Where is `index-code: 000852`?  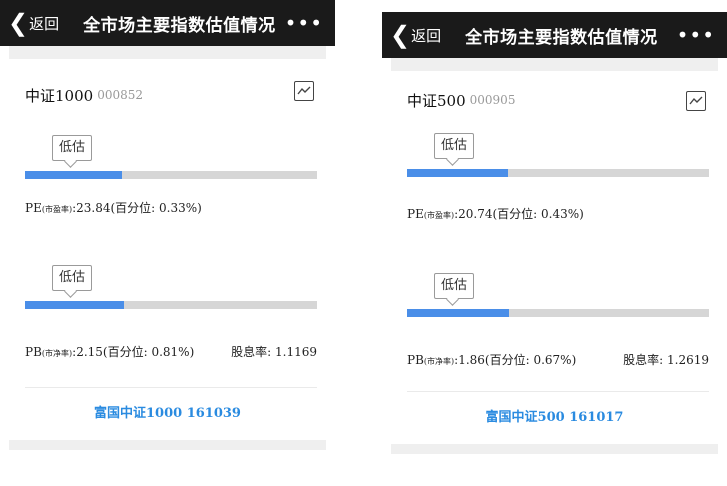
index-code: 000852 is located at coordinates (120, 95).